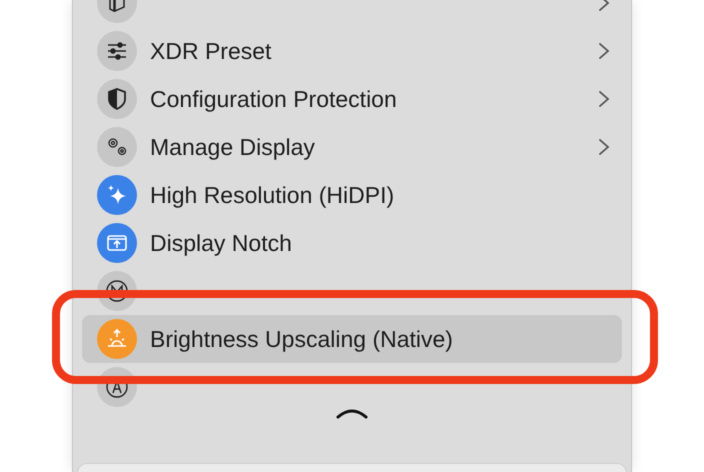 This screenshot has width=704, height=472. Describe the element at coordinates (211, 51) in the screenshot. I see `menu-item-label: XDR Preset` at that location.